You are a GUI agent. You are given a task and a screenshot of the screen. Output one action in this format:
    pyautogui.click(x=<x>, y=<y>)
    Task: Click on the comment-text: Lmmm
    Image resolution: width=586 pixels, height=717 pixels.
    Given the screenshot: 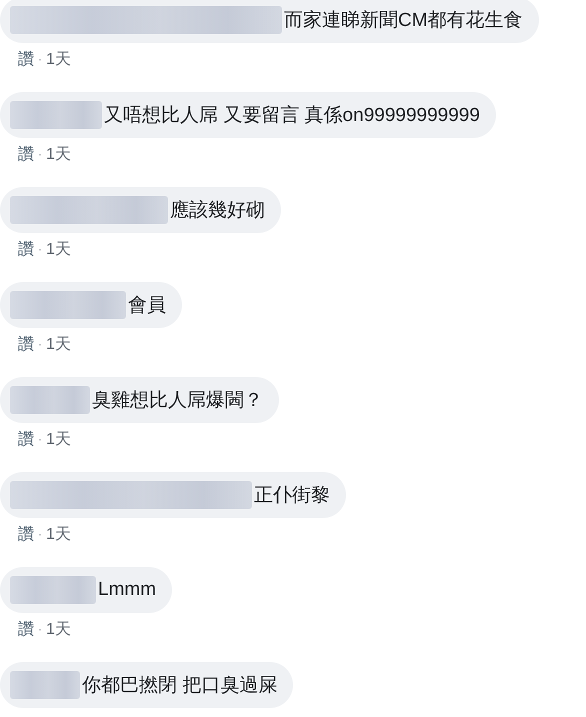 What is the action you would take?
    pyautogui.click(x=127, y=590)
    